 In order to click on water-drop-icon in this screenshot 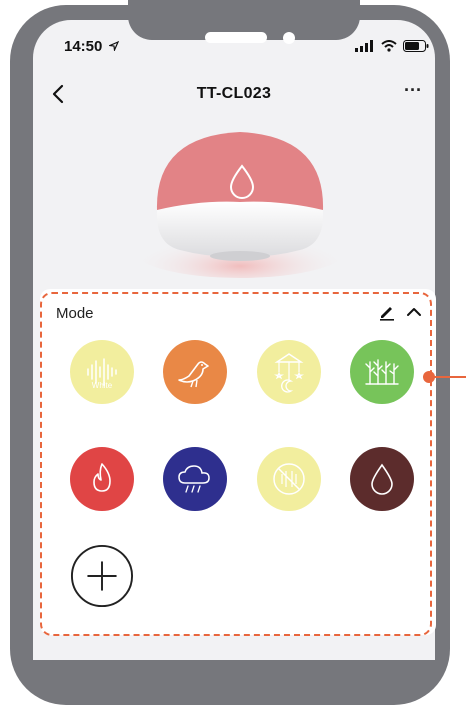, I will do `click(382, 479)`.